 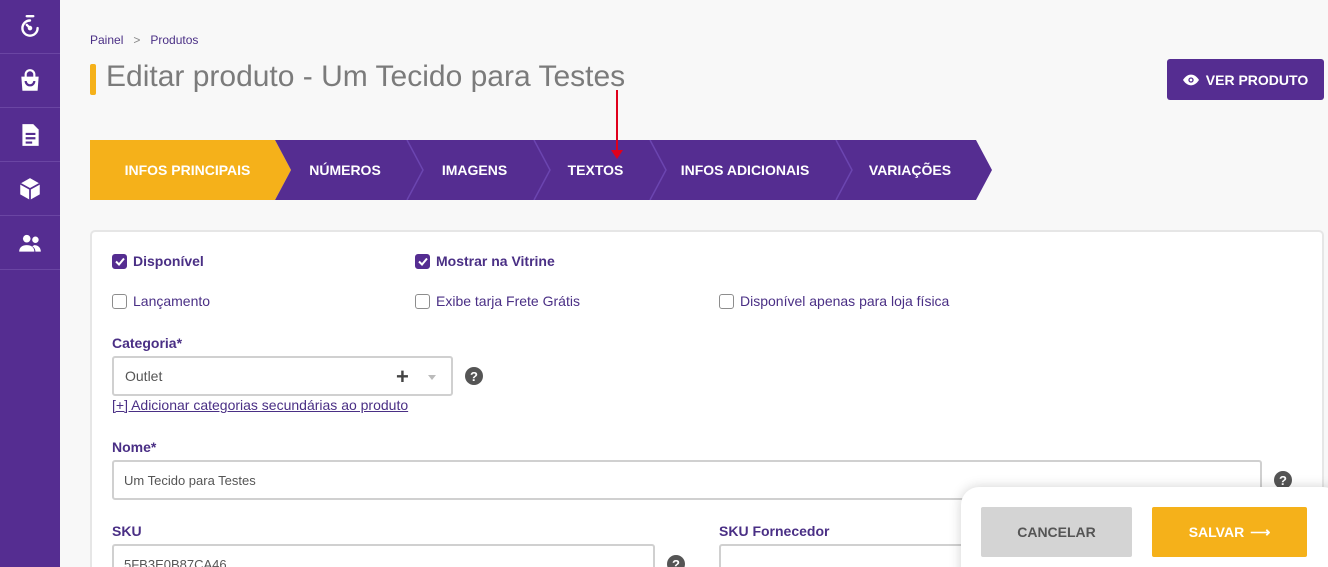 I want to click on tab-variacoes: VARIAÇÕES, so click(x=910, y=170).